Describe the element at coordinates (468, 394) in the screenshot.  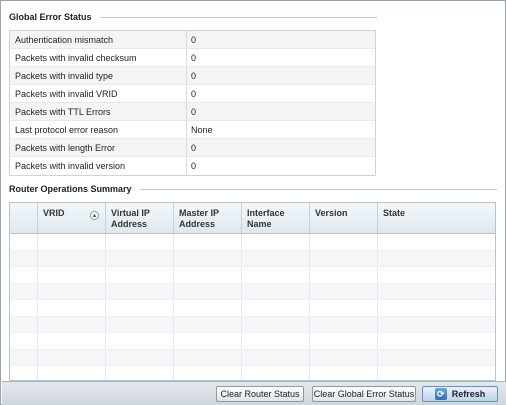
I see `refresh-label: Refresh` at that location.